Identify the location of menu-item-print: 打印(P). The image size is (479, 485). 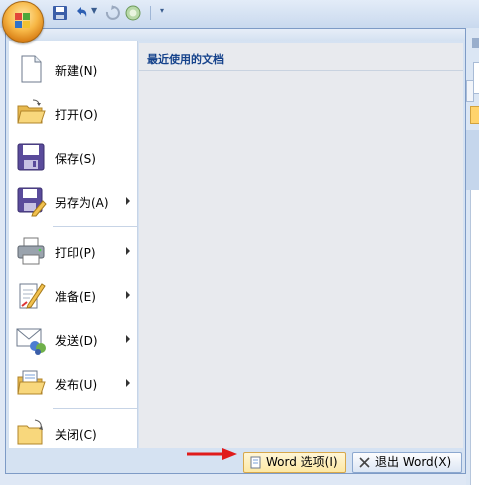
(73, 251).